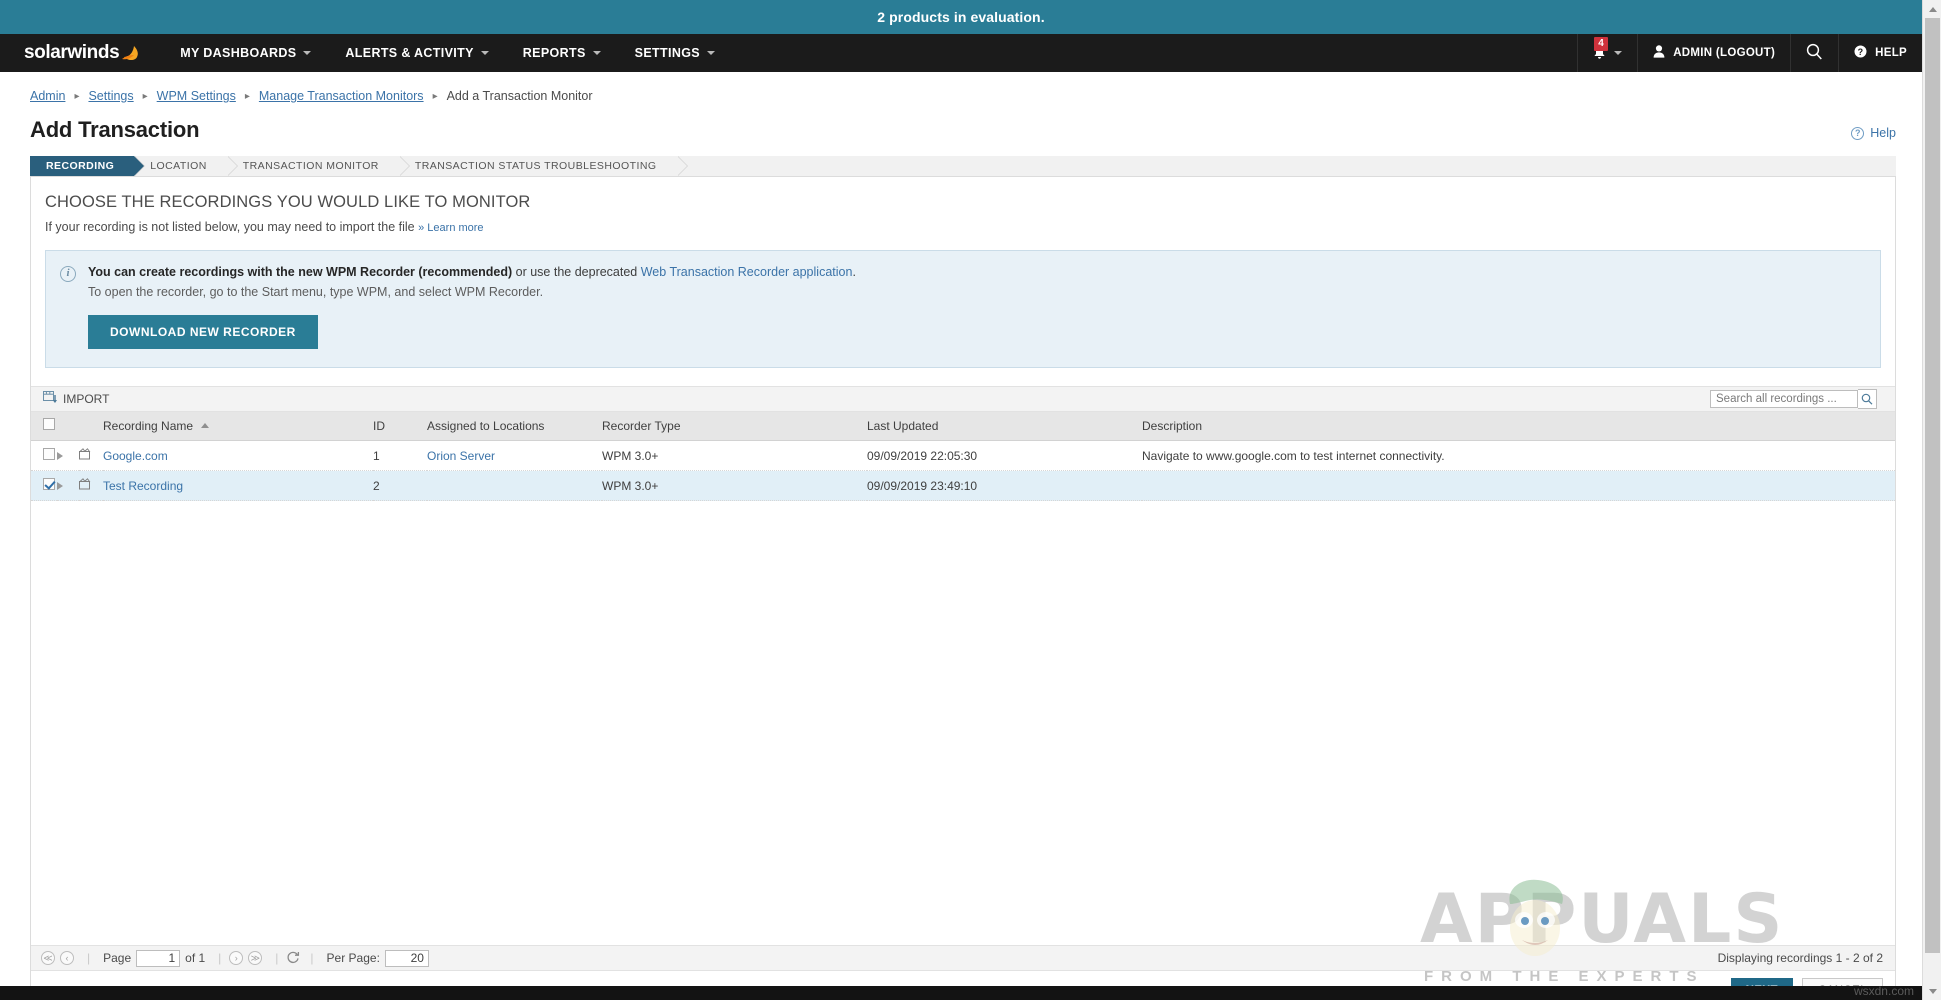 Image resolution: width=1941 pixels, height=1000 pixels. Describe the element at coordinates (255, 958) in the screenshot. I see `last-page-button: ≫` at that location.